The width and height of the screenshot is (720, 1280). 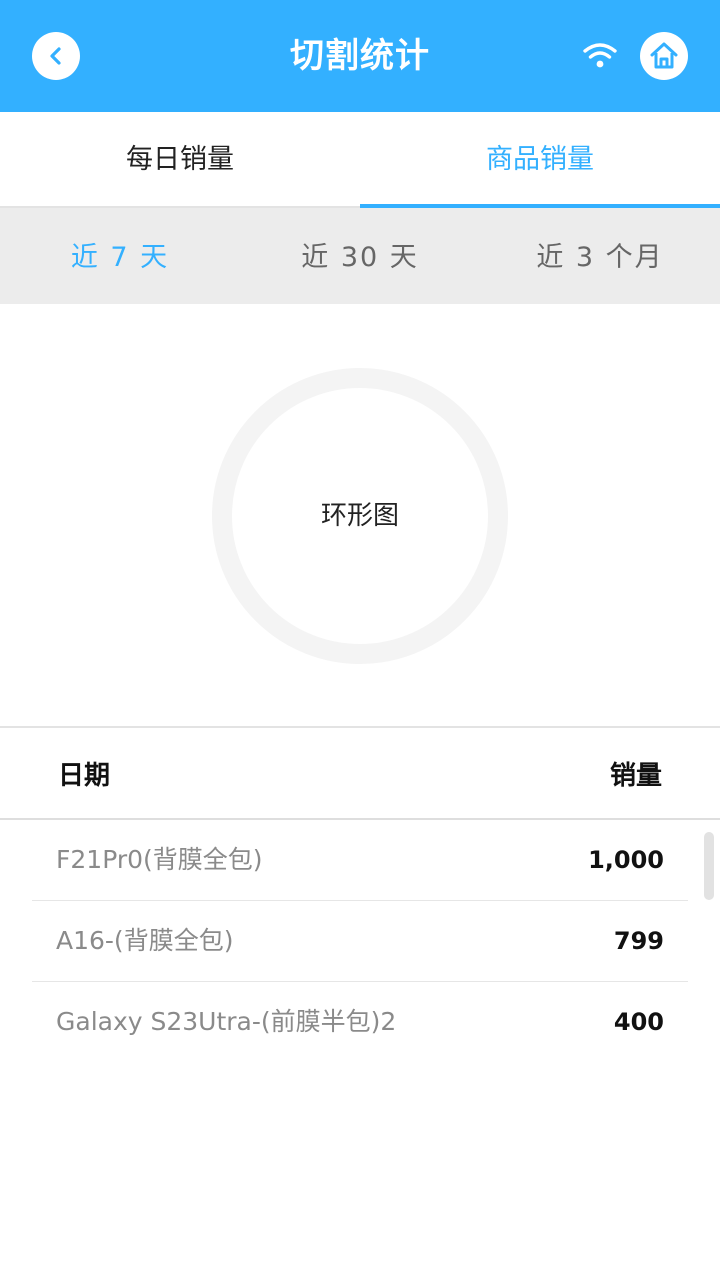 I want to click on table-row: A16-(背膜全包) 799, so click(x=360, y=941).